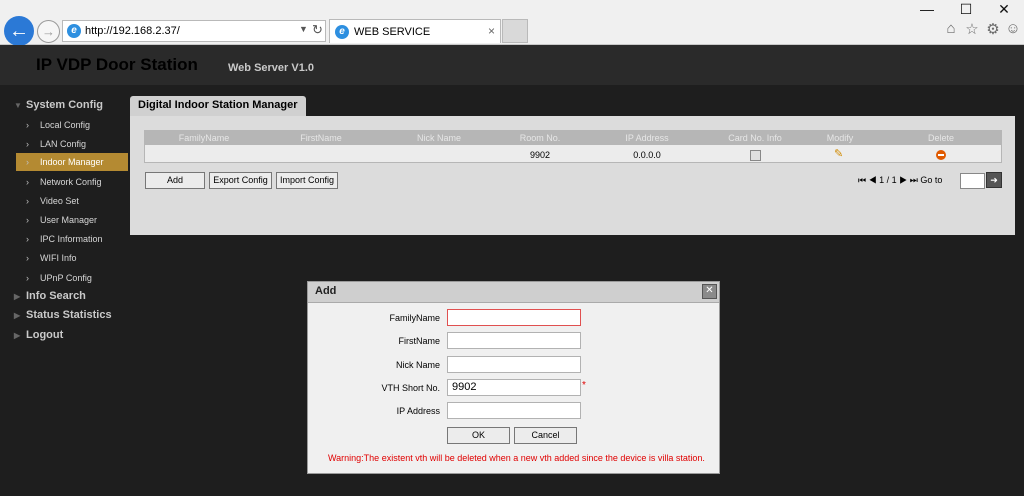 The width and height of the screenshot is (1024, 496). What do you see at coordinates (58, 258) in the screenshot?
I see `sidebar-item-label: WIFI Info` at bounding box center [58, 258].